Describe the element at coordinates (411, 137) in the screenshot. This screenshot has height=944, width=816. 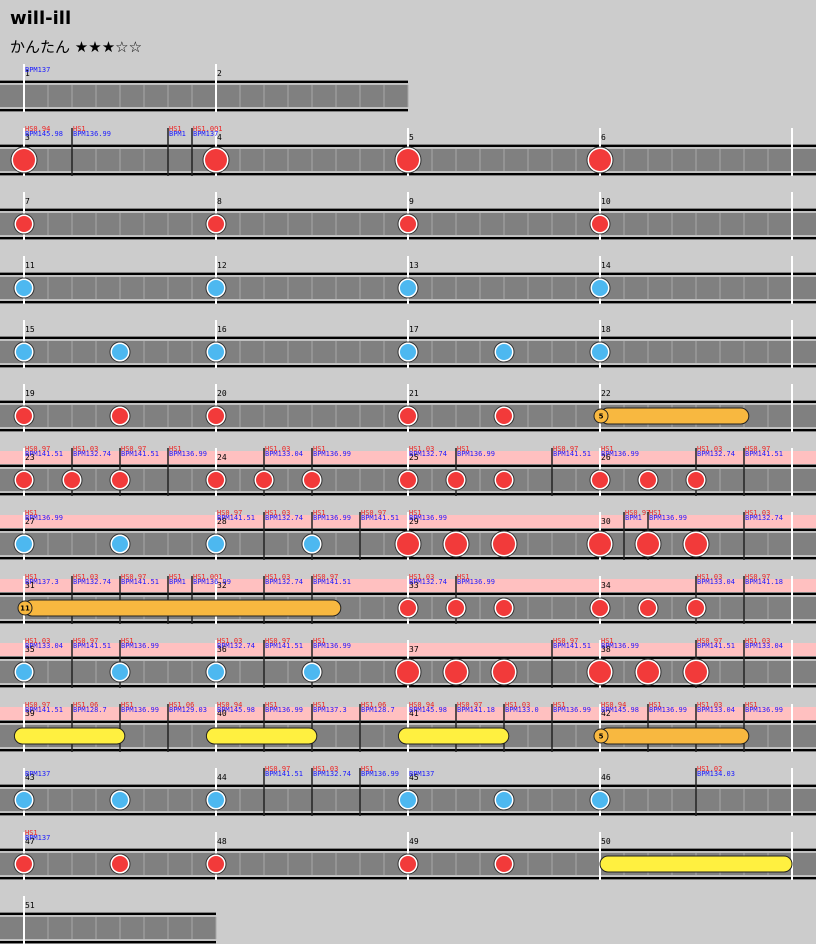
I see `measure-number: 5` at that location.